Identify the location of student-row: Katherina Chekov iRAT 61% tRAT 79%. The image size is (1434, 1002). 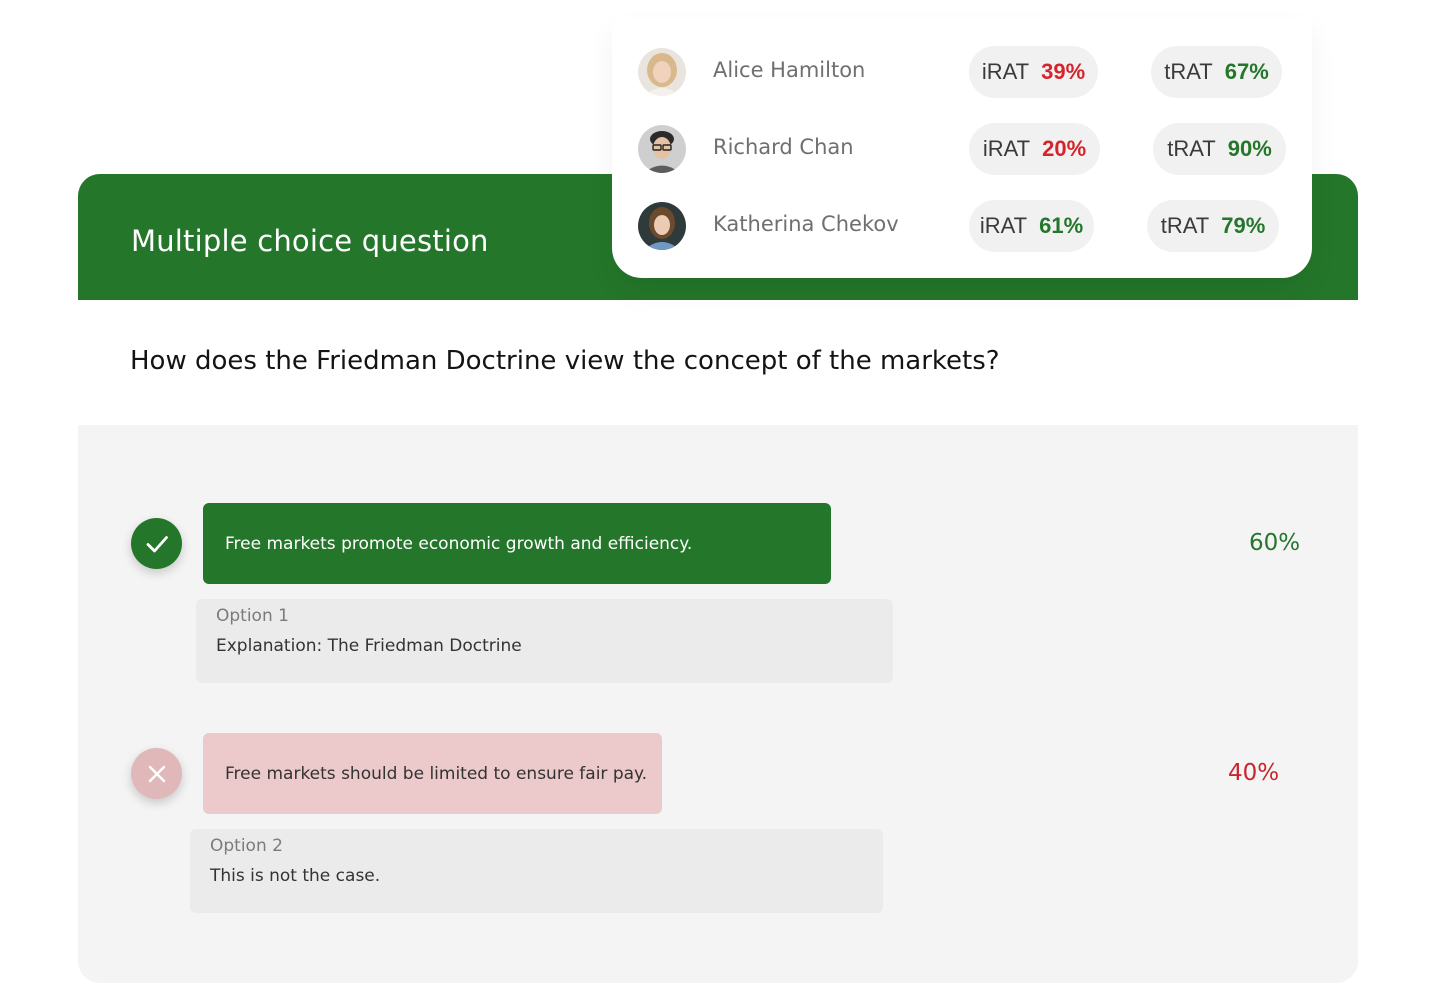
(962, 226).